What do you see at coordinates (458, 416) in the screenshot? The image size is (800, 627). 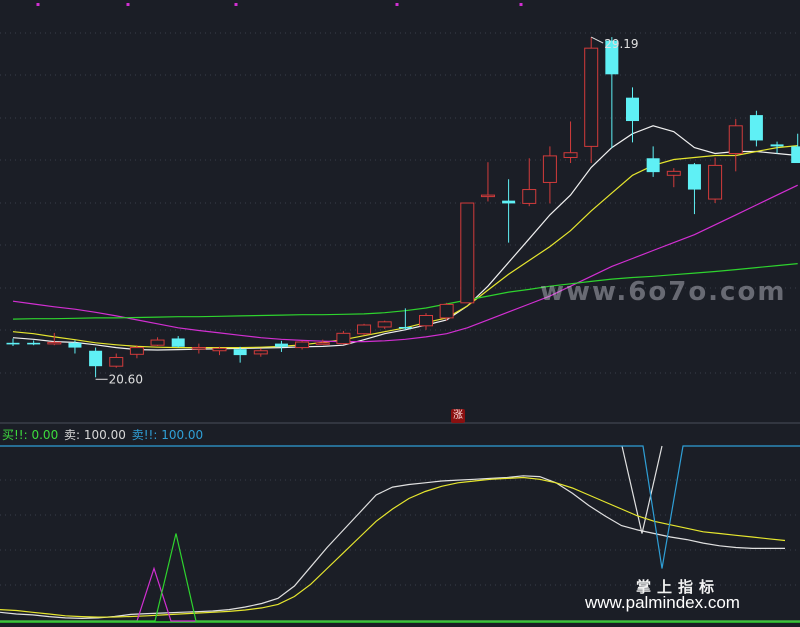 I see `up-signal-badge: 涨` at bounding box center [458, 416].